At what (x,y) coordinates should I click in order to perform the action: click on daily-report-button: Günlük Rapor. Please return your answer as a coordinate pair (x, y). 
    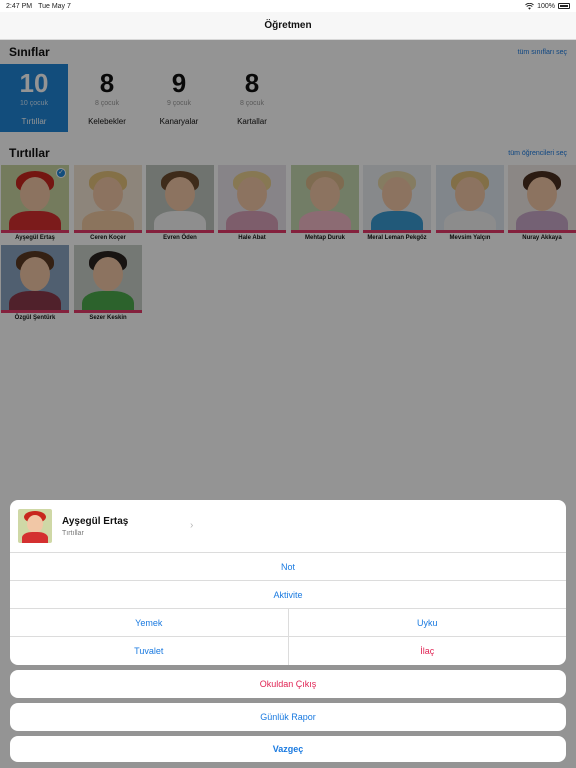
    Looking at the image, I should click on (288, 717).